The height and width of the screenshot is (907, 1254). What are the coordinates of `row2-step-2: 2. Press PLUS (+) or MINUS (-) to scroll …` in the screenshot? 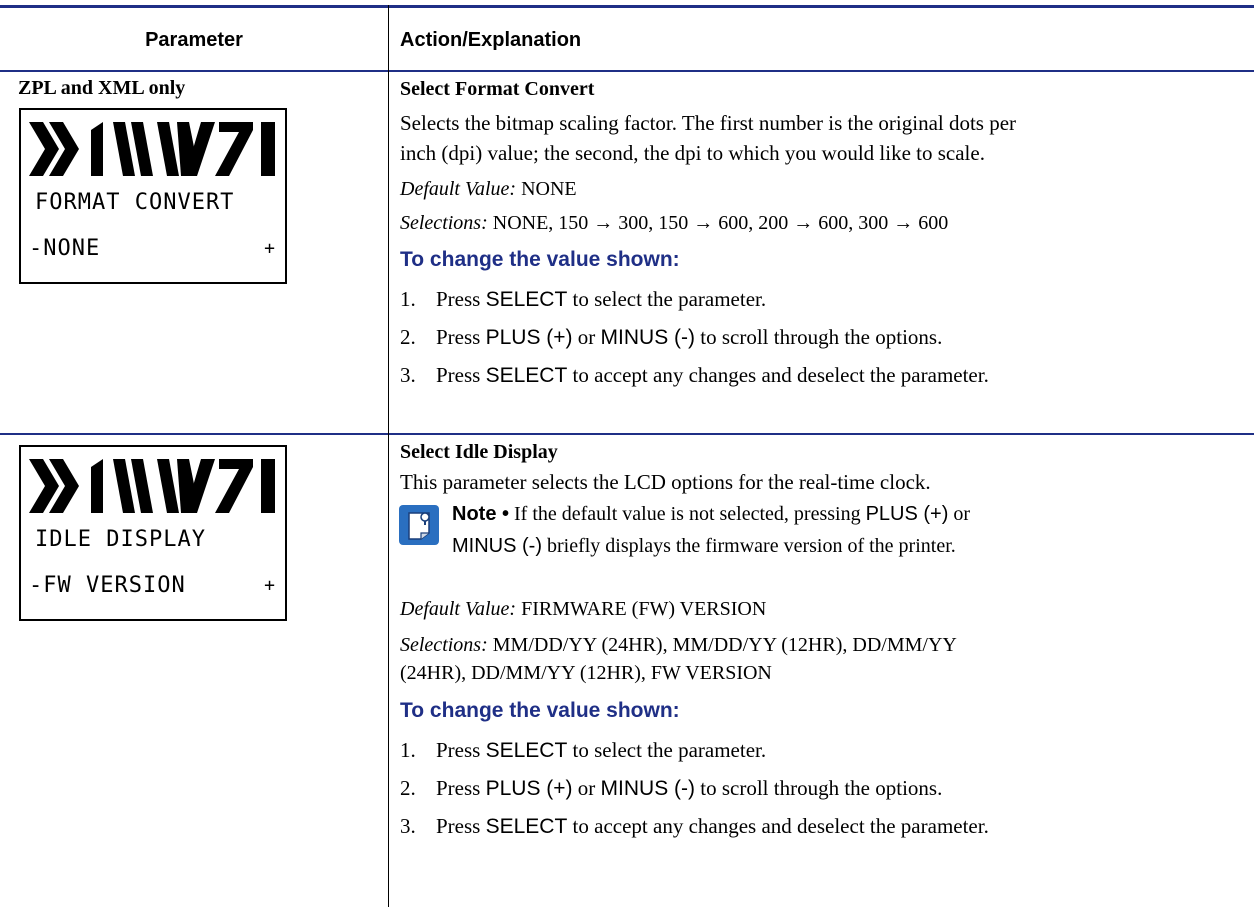 It's located at (671, 788).